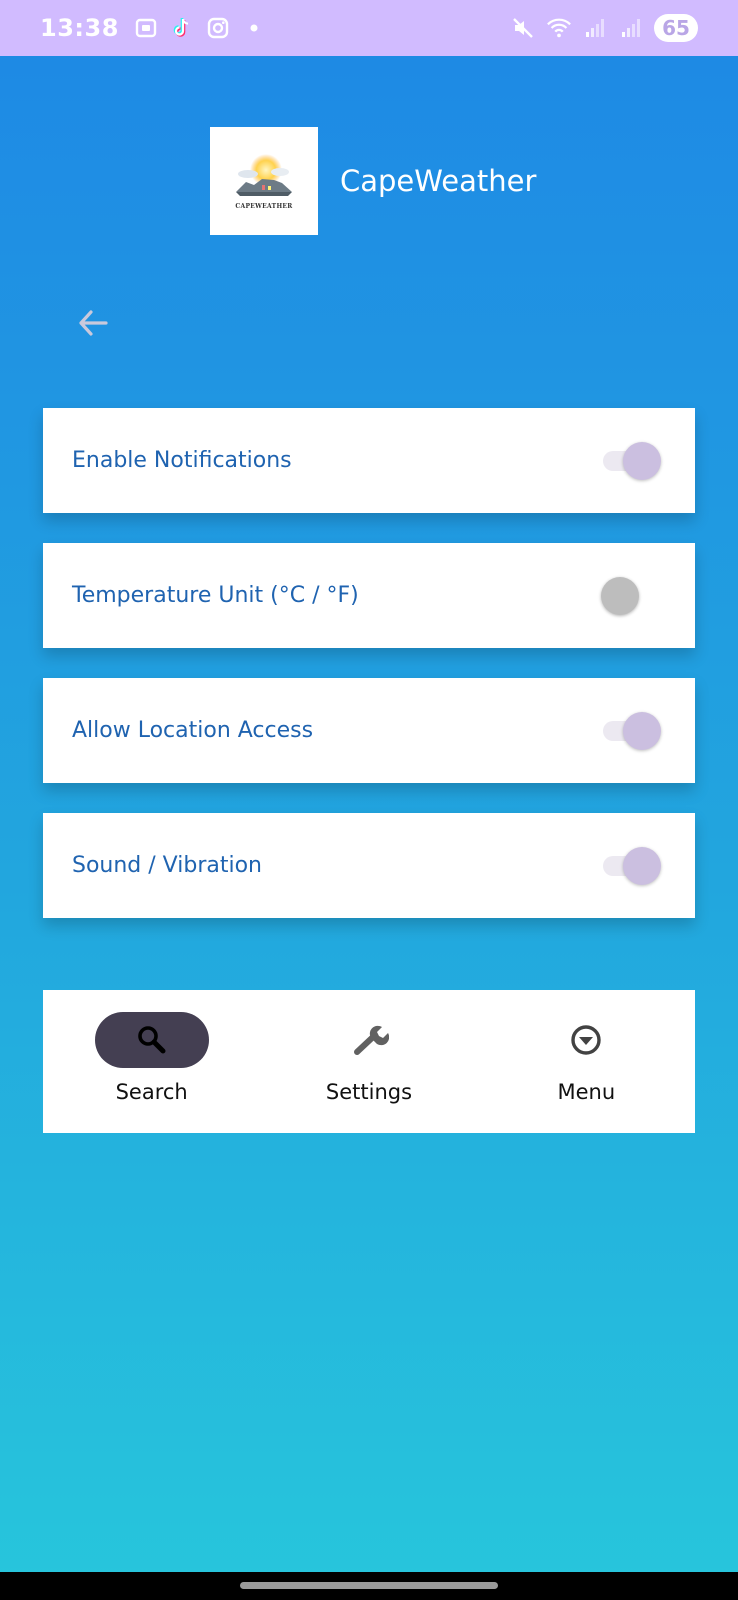 The width and height of the screenshot is (738, 1600). What do you see at coordinates (167, 865) in the screenshot?
I see `setting-label: Sound / Vibration` at bounding box center [167, 865].